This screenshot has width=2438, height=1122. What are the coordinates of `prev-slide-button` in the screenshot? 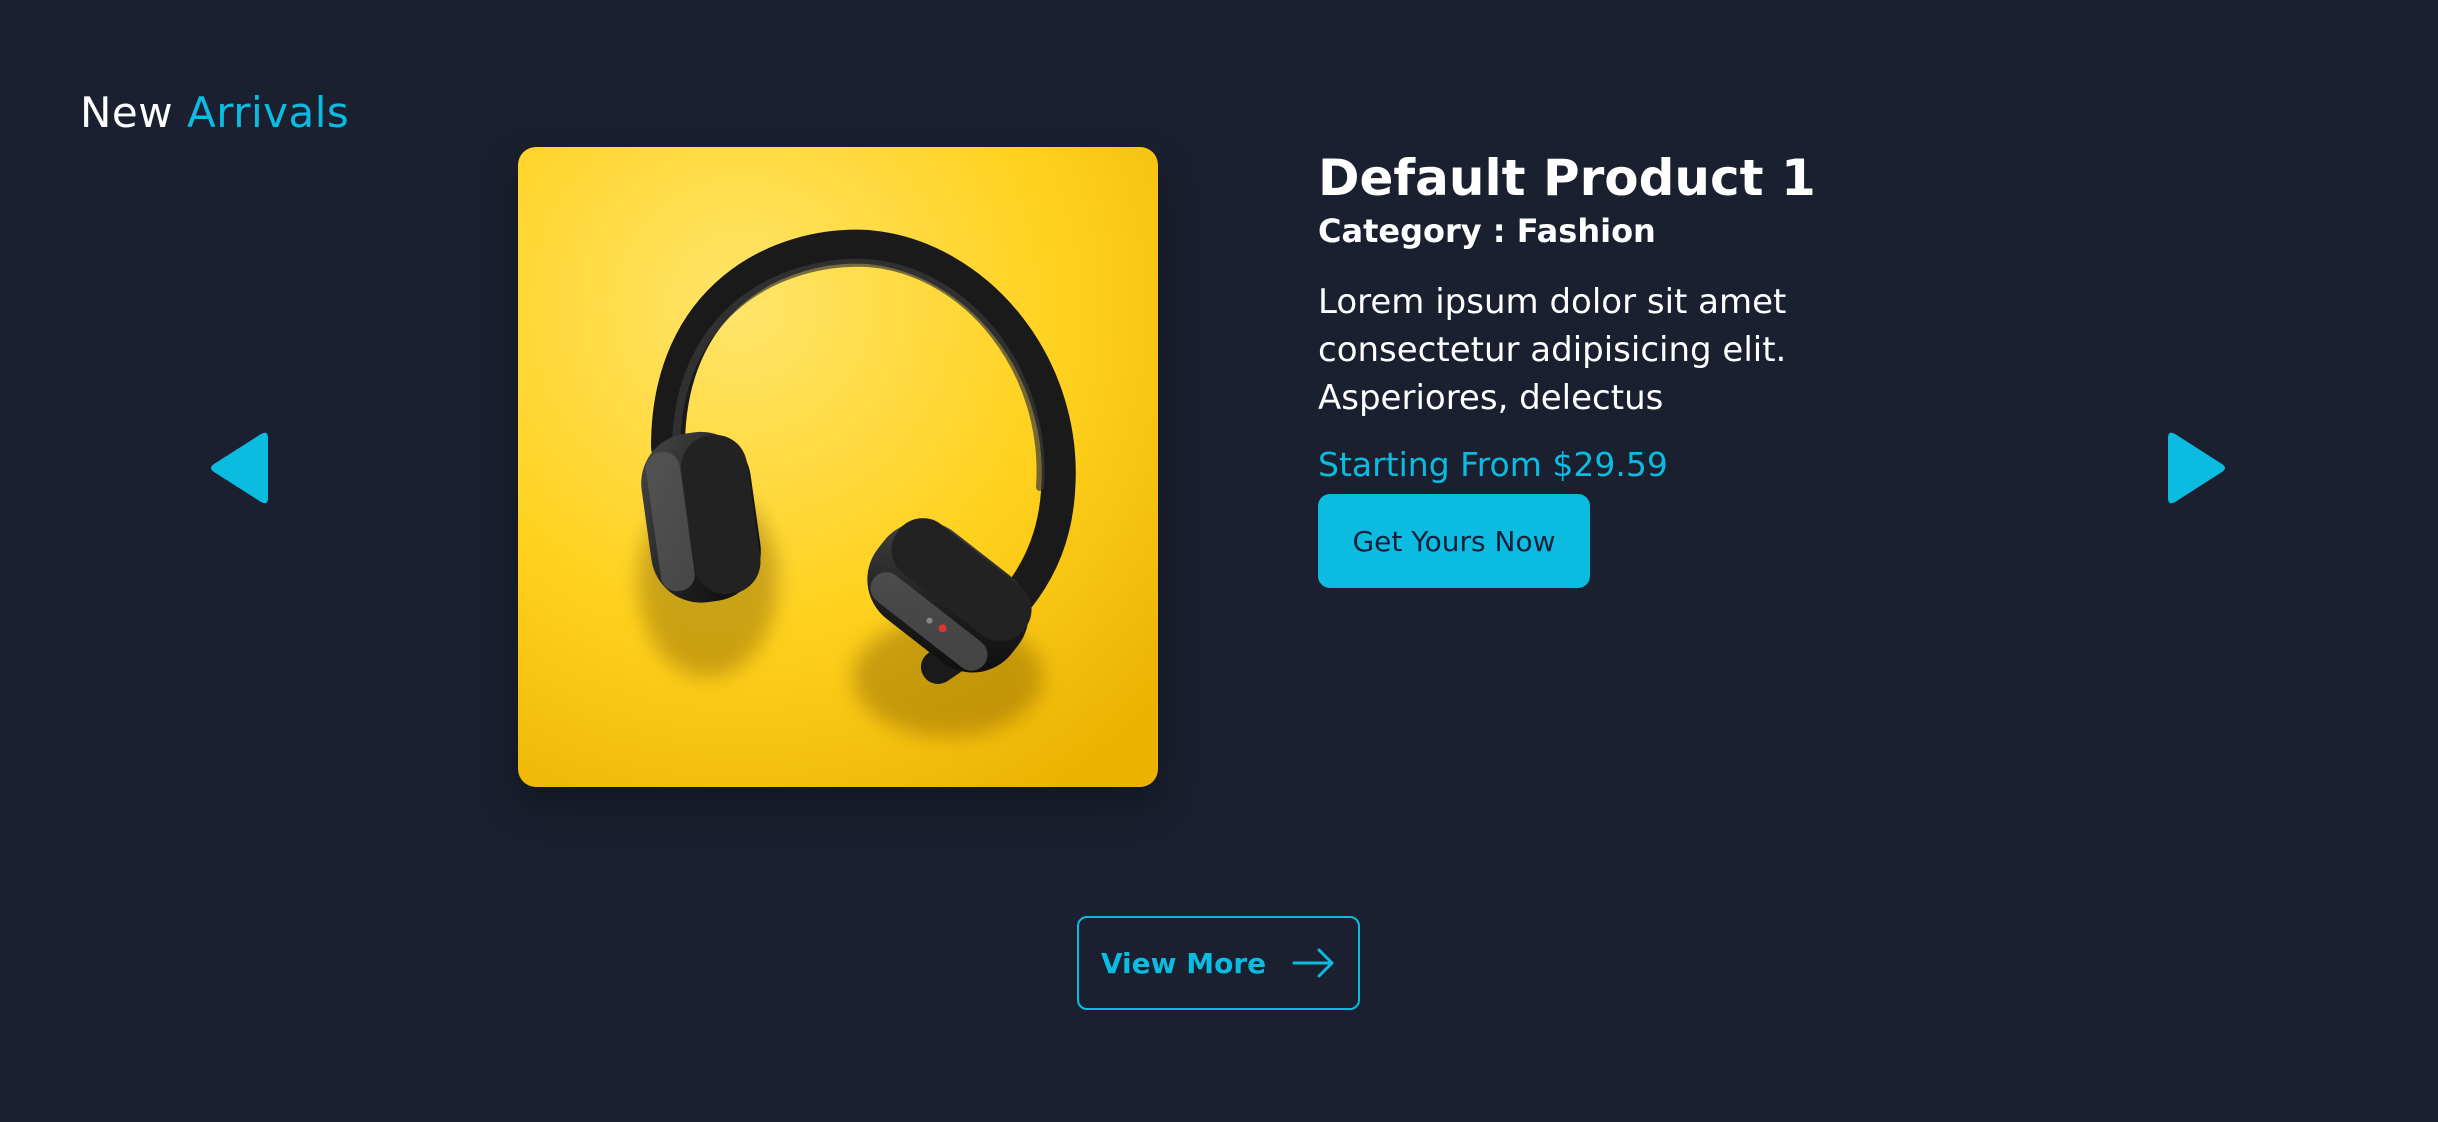 It's located at (241, 468).